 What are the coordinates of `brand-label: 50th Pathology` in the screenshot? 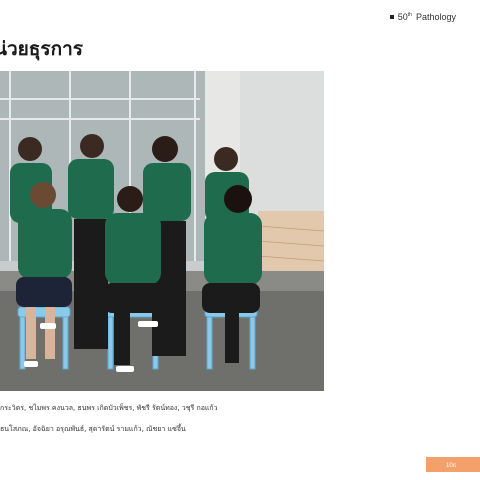 It's located at (422, 17).